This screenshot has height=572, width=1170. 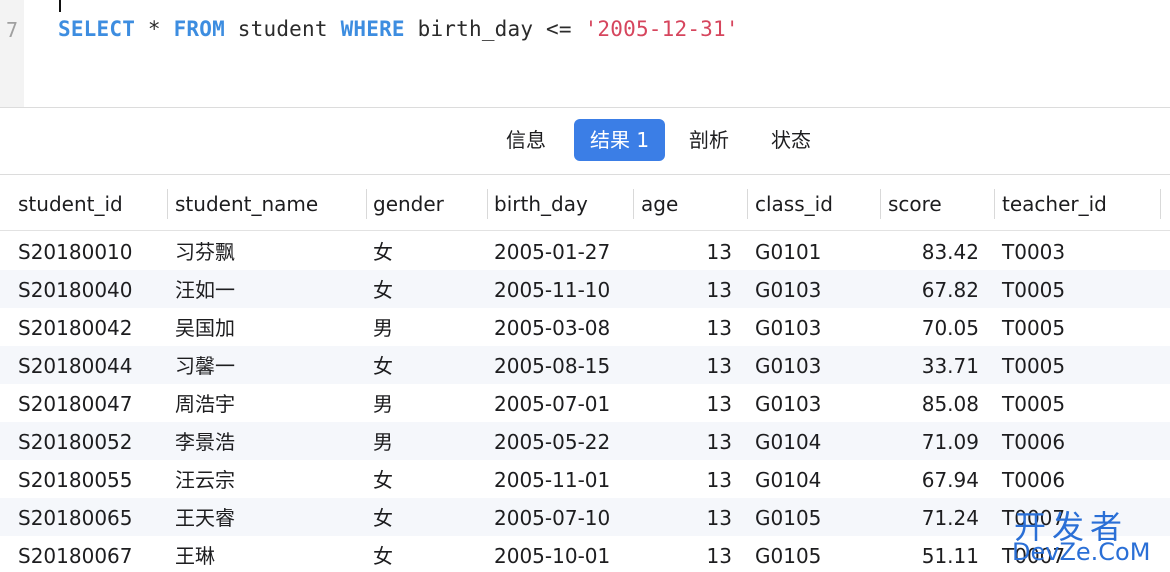 I want to click on cell-score: 83.42, so click(x=924, y=251).